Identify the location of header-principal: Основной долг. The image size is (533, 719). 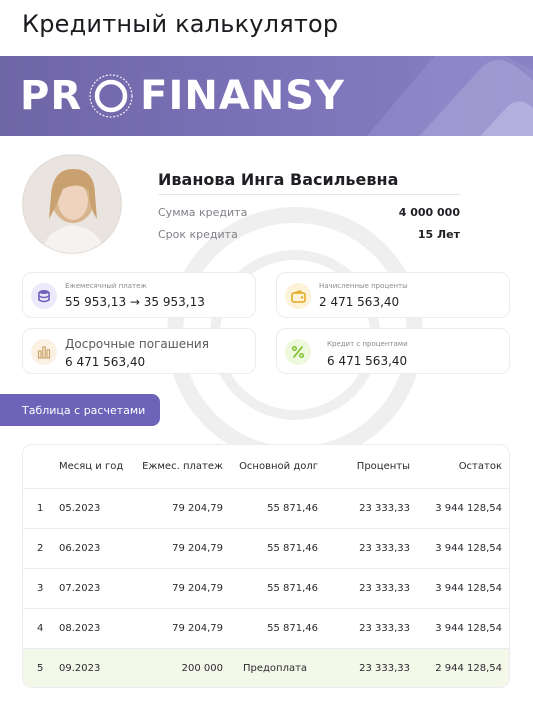
(278, 466).